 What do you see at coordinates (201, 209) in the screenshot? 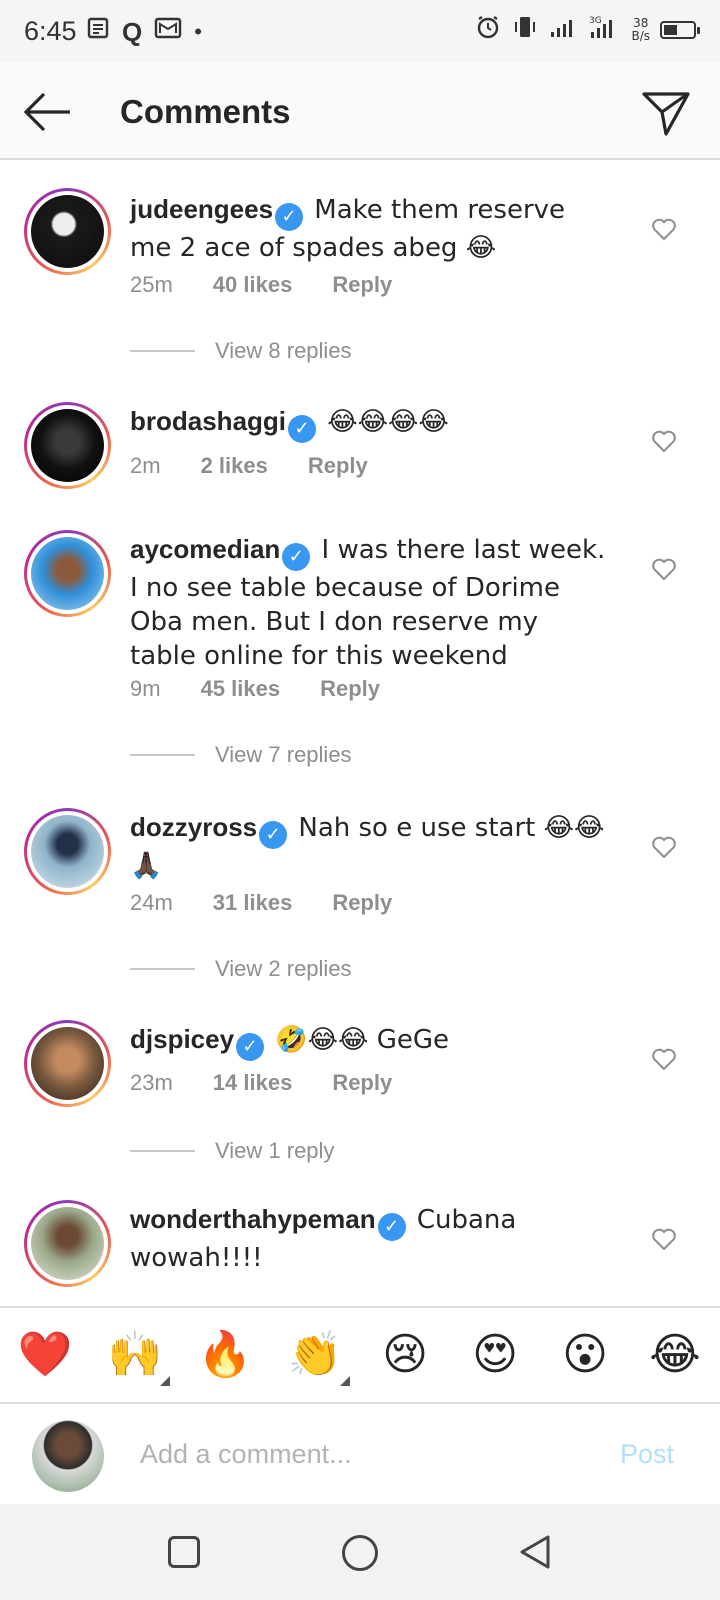
I see `comment-username: judeengees` at bounding box center [201, 209].